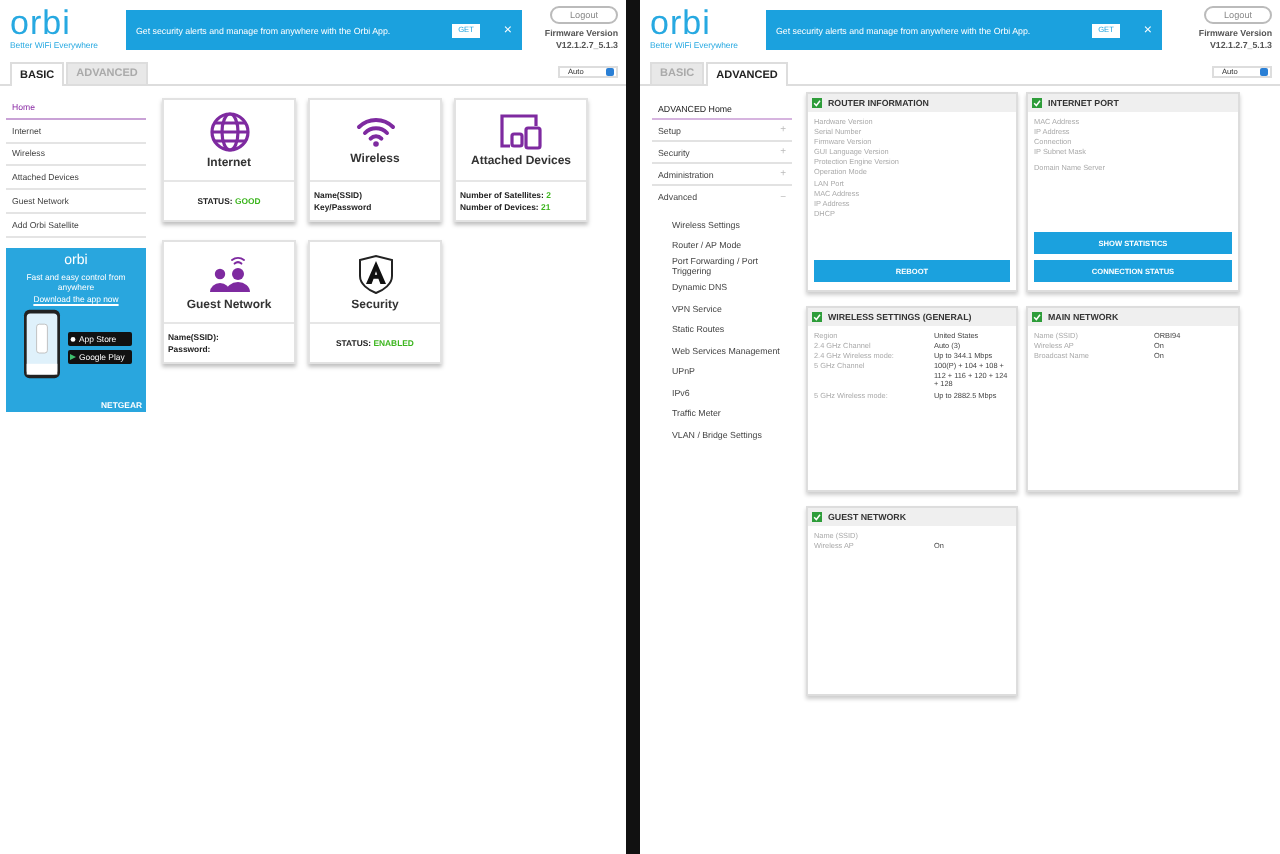 This screenshot has width=1280, height=854. Describe the element at coordinates (375, 131) in the screenshot. I see `wifi-icon` at that location.